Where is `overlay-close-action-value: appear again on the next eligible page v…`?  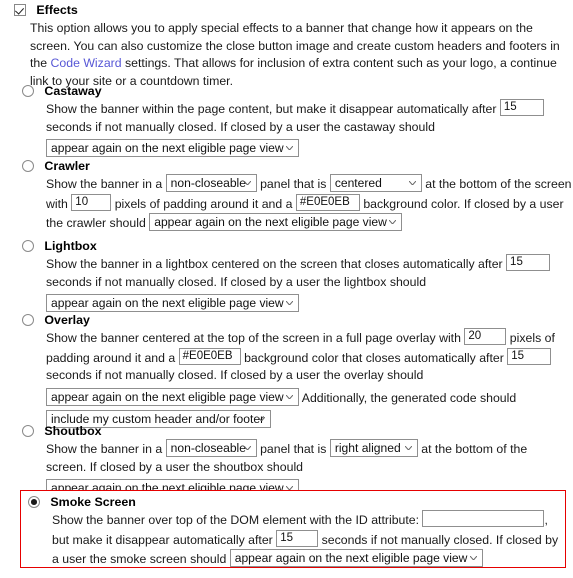
overlay-close-action-value: appear again on the next eligible page v… is located at coordinates (167, 396).